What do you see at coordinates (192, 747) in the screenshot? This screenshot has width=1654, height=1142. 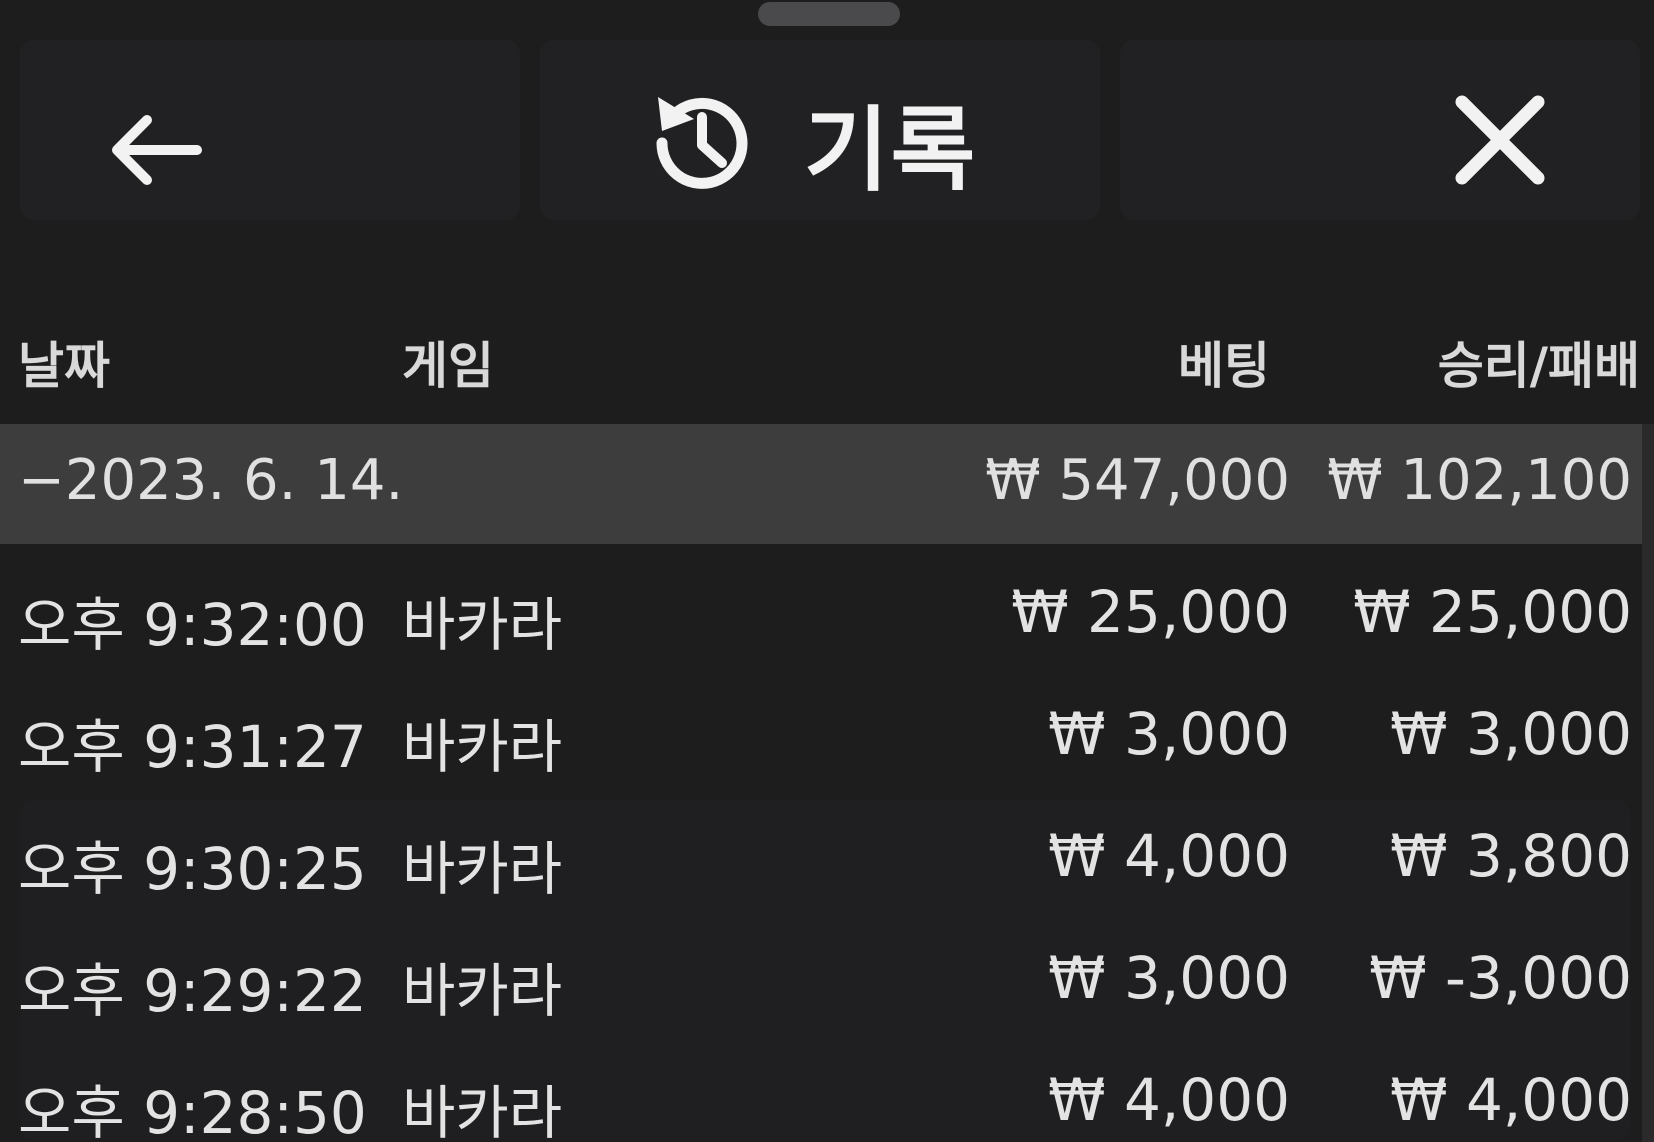 I see `row-time: 오후 9:31:27` at bounding box center [192, 747].